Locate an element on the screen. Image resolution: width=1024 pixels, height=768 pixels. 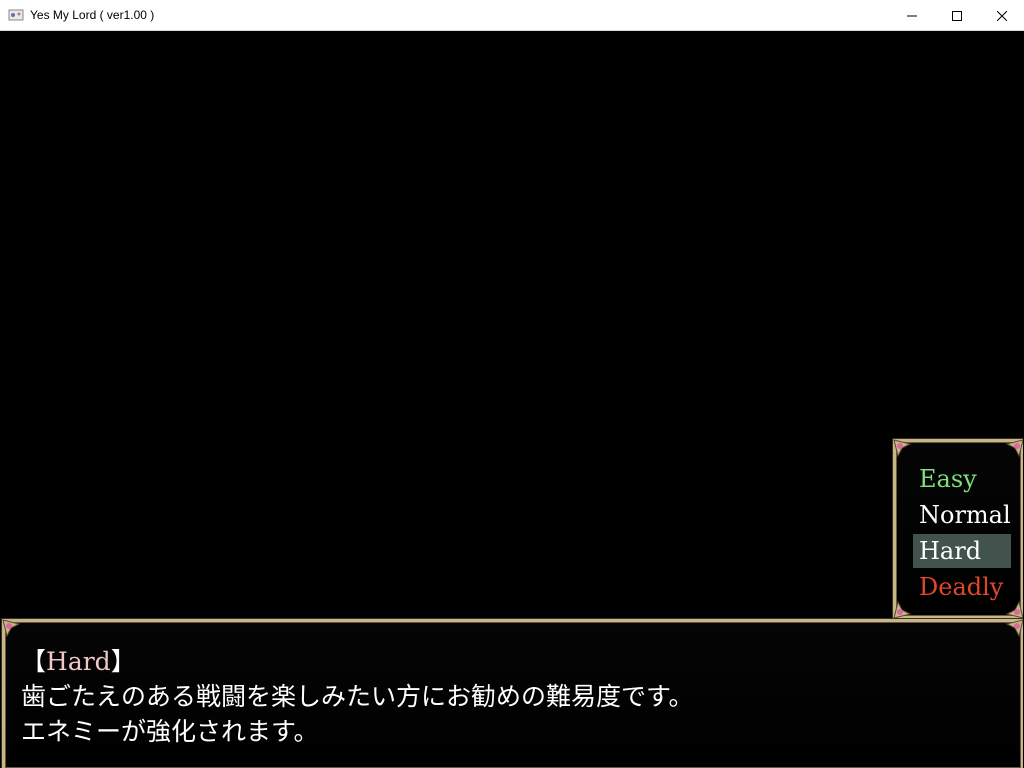
difficulty-label: Deadly is located at coordinates (961, 587).